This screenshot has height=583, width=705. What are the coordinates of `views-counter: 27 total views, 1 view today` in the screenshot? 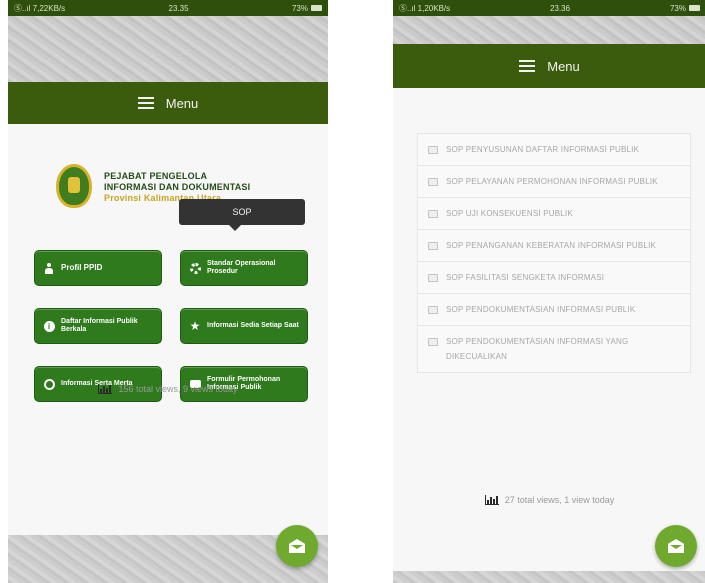 It's located at (549, 500).